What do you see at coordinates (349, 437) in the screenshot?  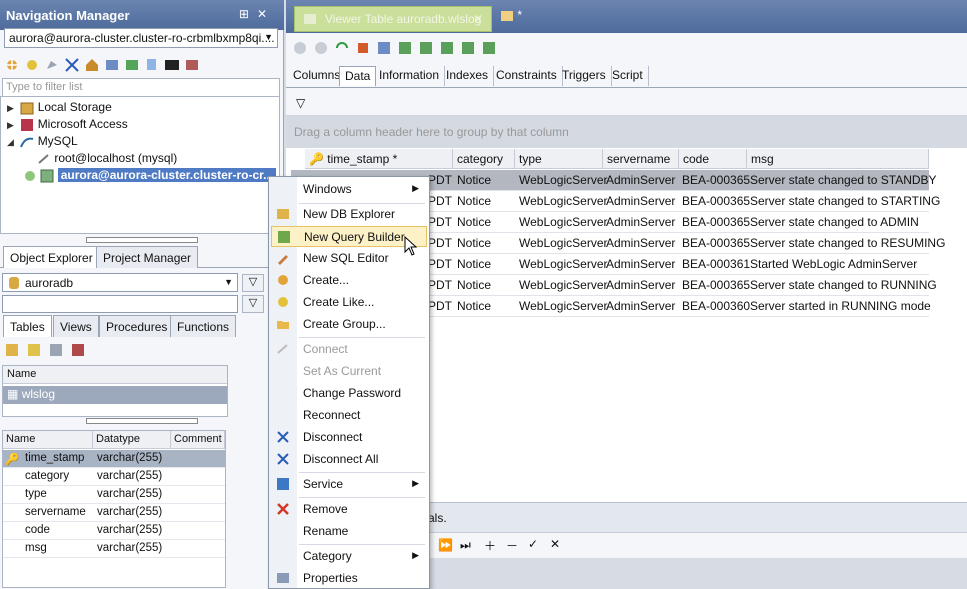 I see `menu-item-disconnect: Disconnect` at bounding box center [349, 437].